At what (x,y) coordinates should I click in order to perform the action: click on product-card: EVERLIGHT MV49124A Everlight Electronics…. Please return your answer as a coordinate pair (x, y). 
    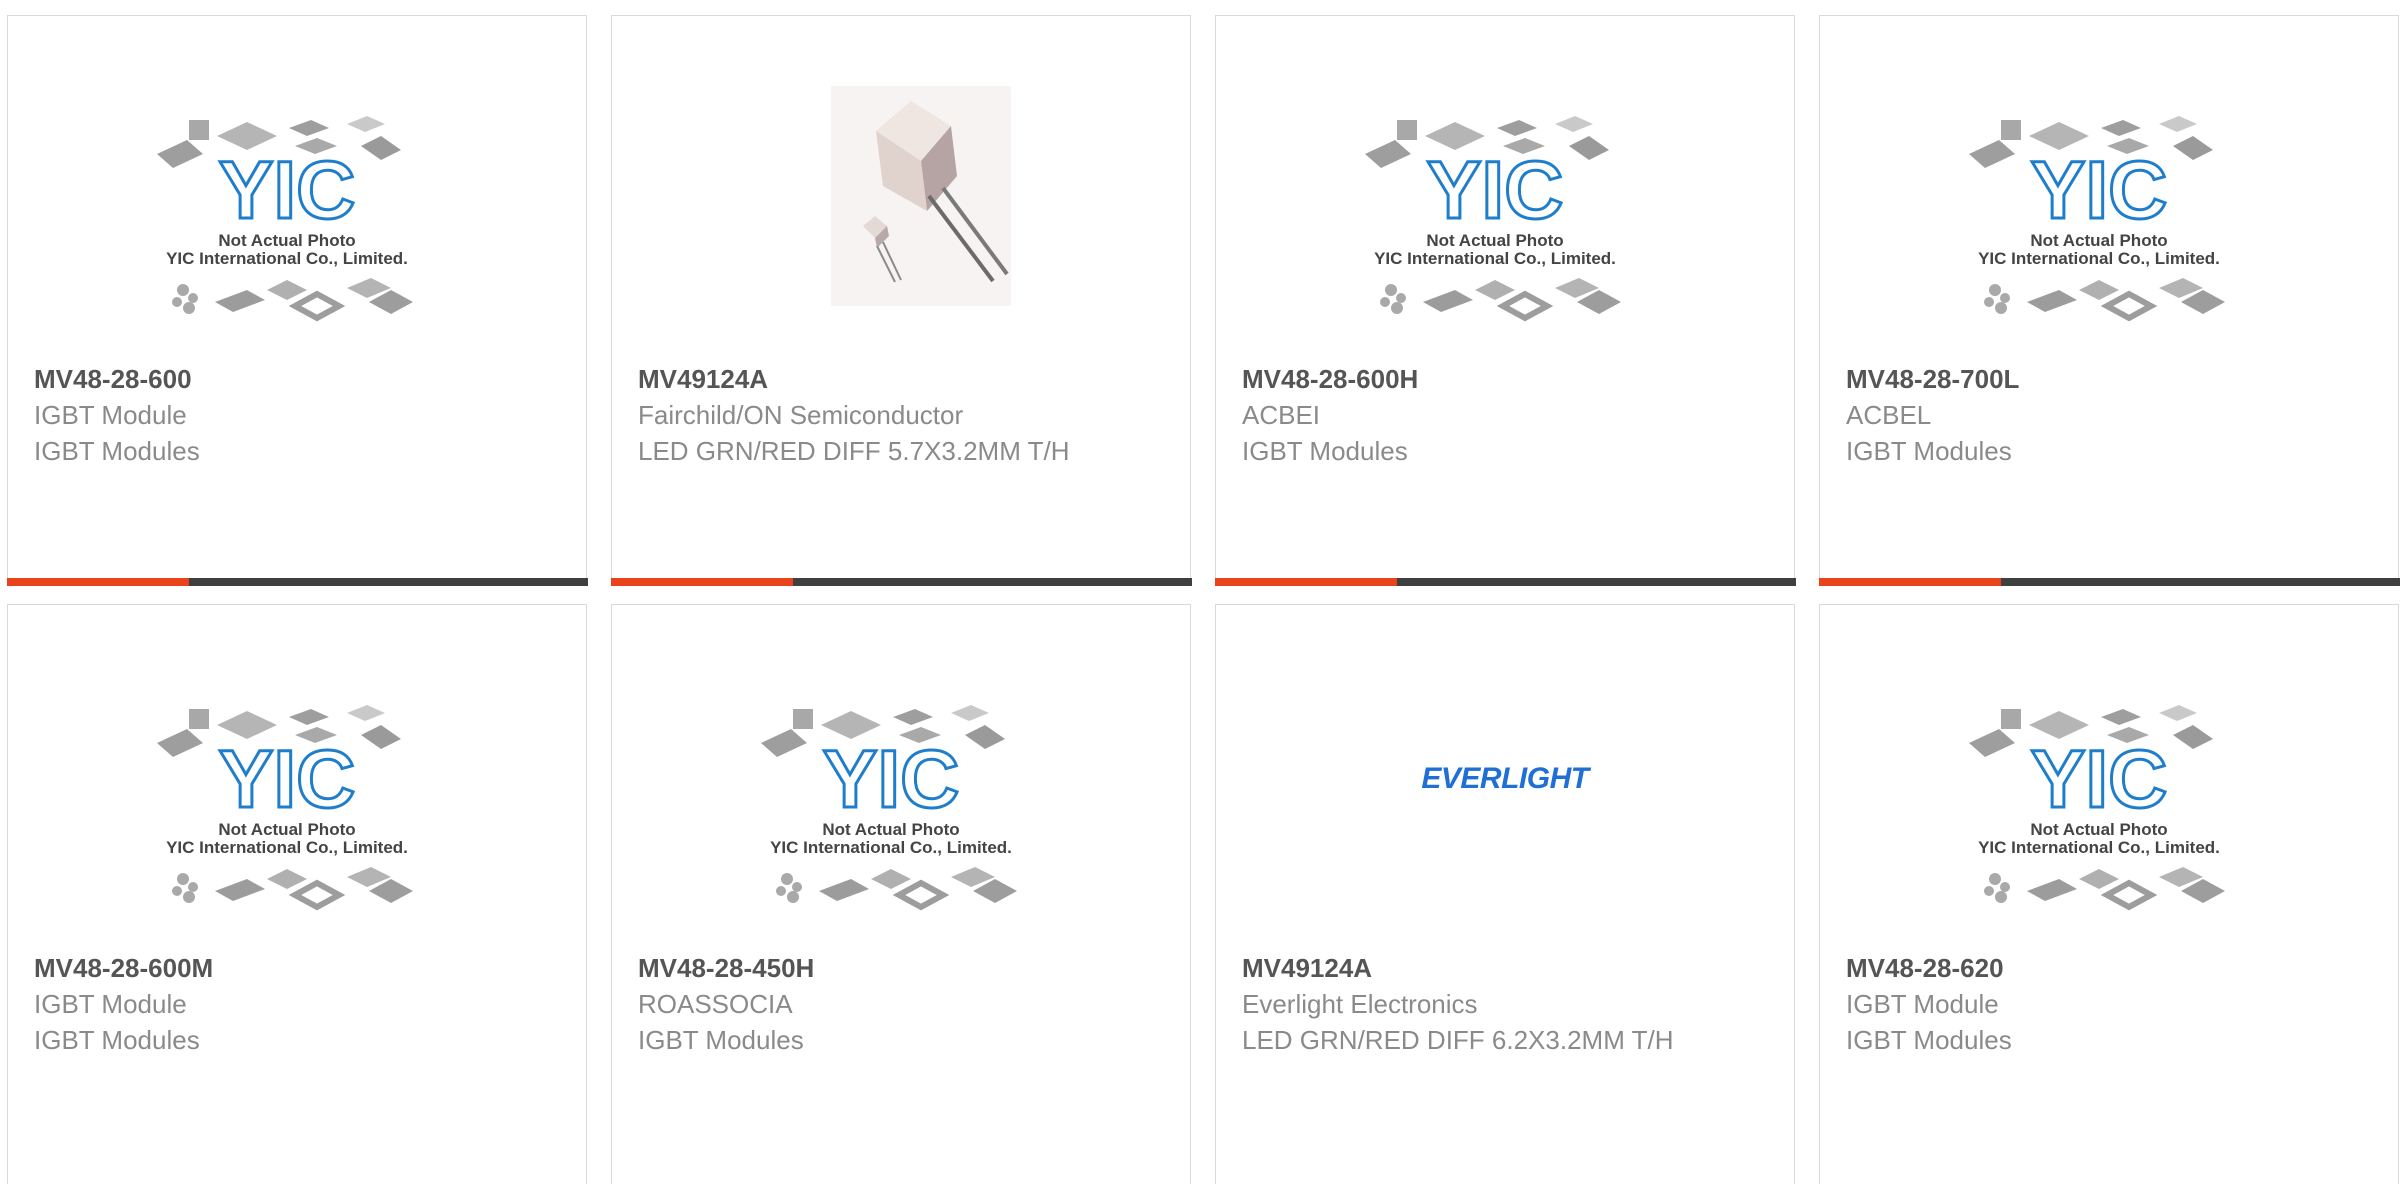
    Looking at the image, I should click on (1505, 894).